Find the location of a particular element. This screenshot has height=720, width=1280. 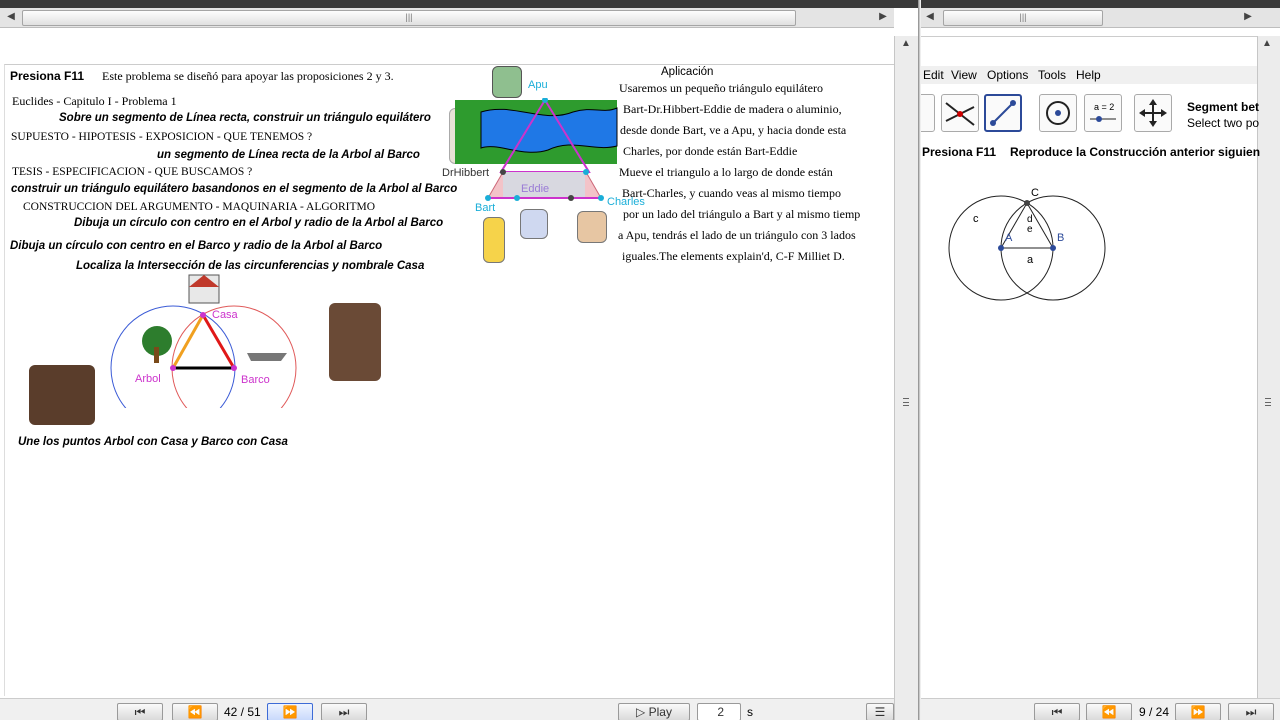

apu-label: Apu is located at coordinates (538, 85).